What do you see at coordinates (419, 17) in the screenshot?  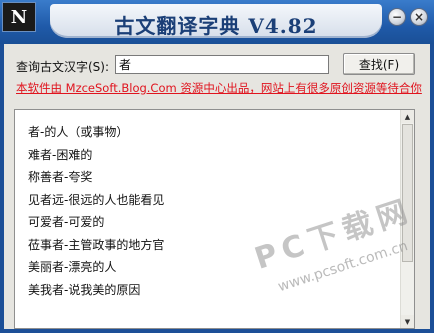 I see `close-button: ×` at bounding box center [419, 17].